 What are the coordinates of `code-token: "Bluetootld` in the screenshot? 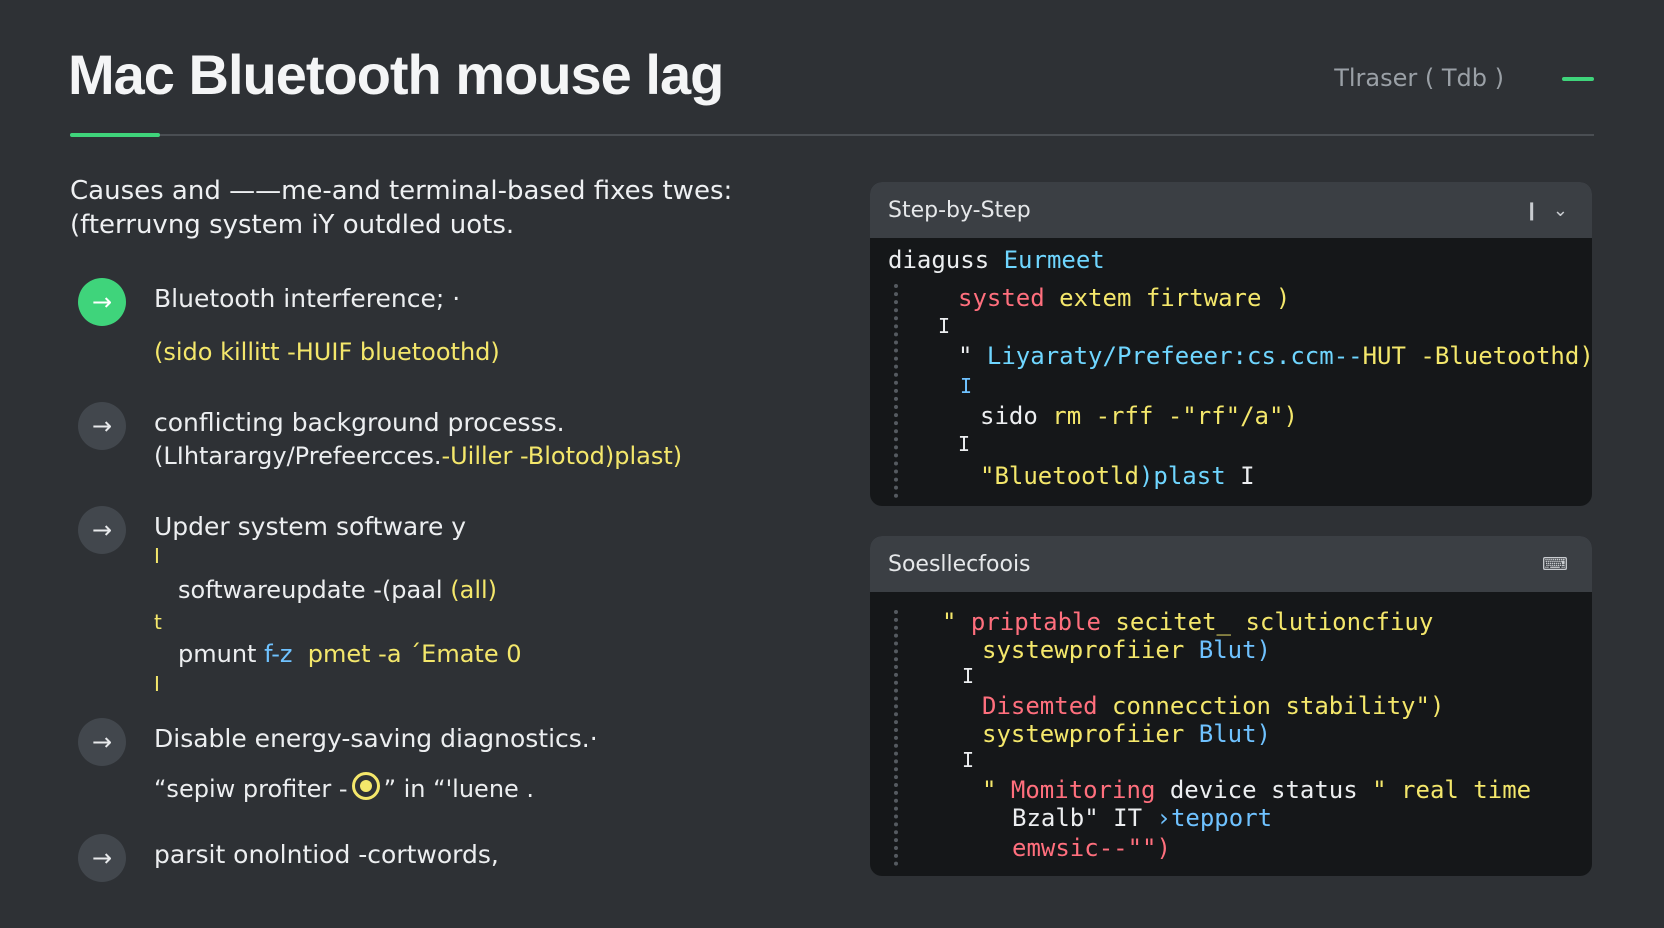 It's located at (1059, 476).